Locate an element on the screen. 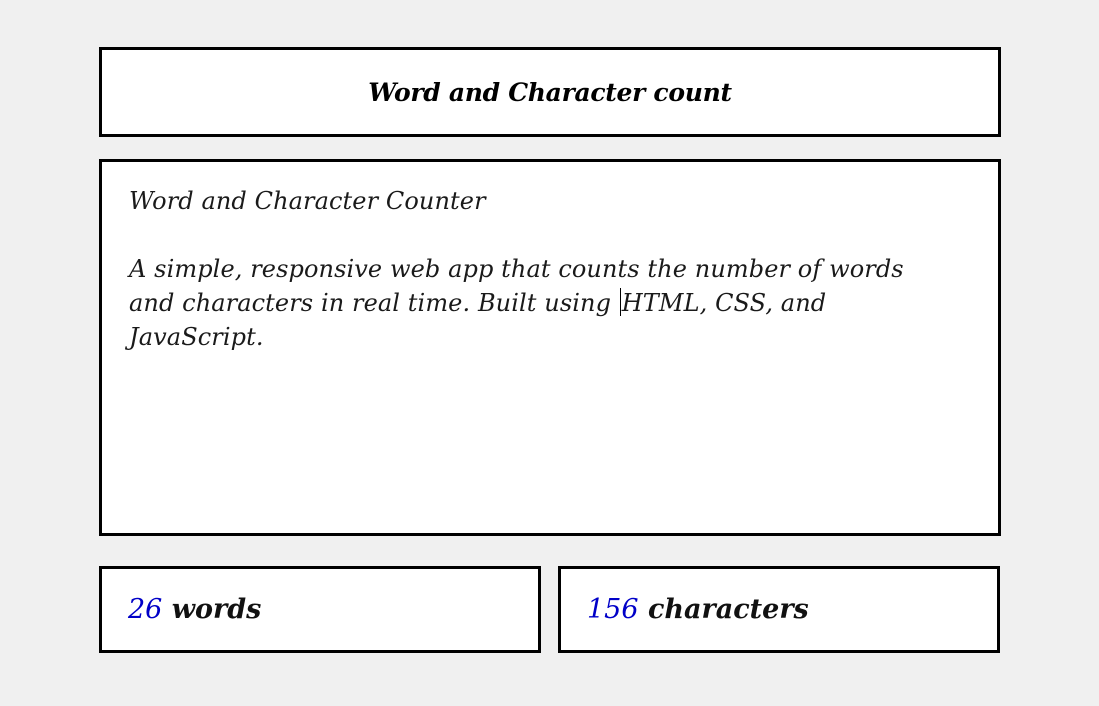 This screenshot has height=706, width=1099. character-count: 156 characters is located at coordinates (698, 609).